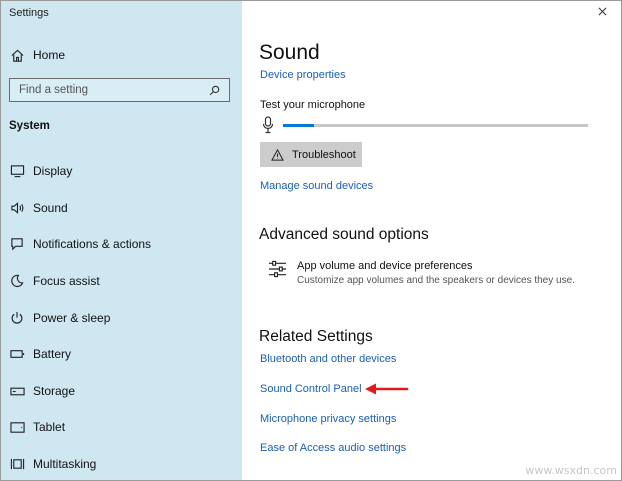 The width and height of the screenshot is (622, 481). What do you see at coordinates (278, 269) in the screenshot?
I see `sliders-icon` at bounding box center [278, 269].